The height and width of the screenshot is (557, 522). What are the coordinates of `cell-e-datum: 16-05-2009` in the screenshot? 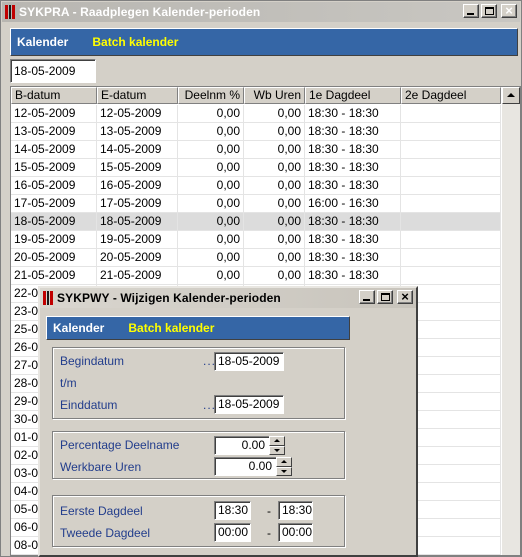 It's located at (137, 186).